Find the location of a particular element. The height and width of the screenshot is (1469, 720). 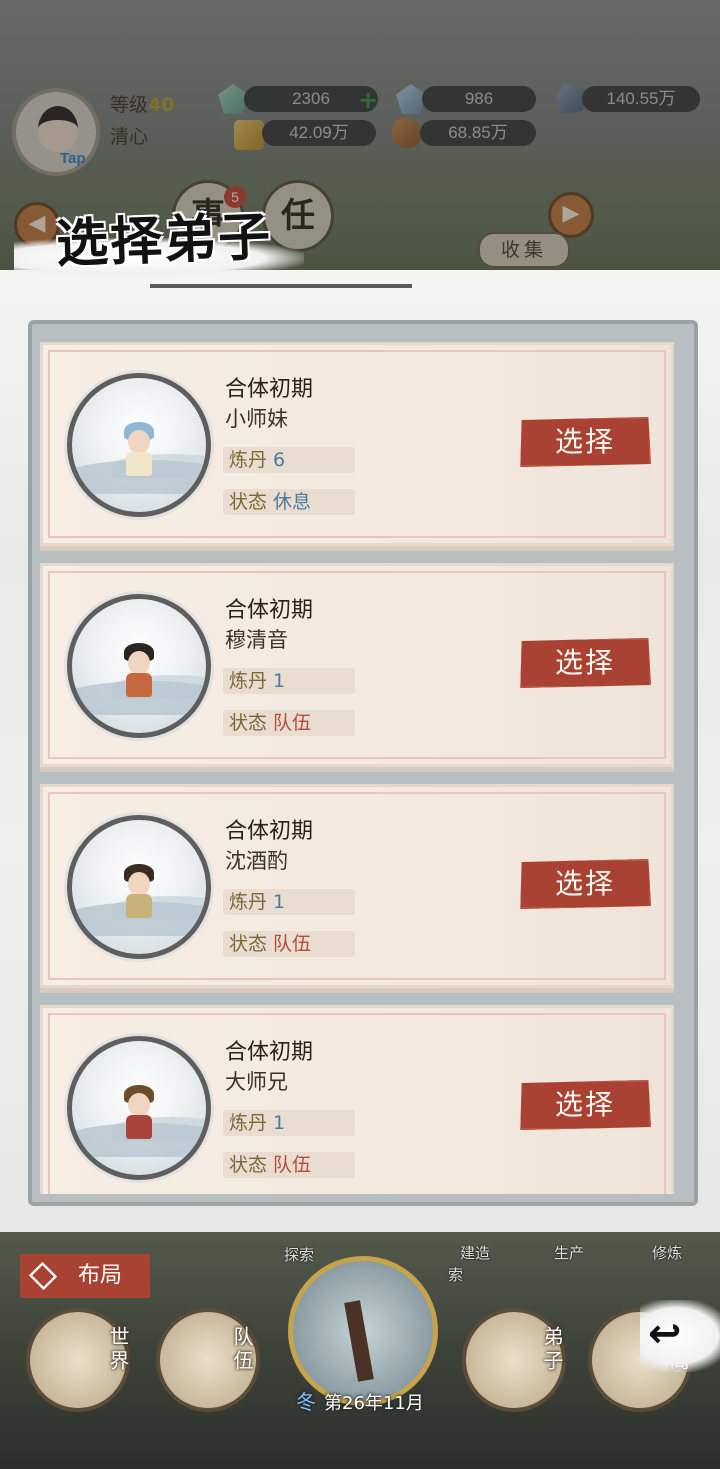

back-button: ↩ is located at coordinates (680, 1336).